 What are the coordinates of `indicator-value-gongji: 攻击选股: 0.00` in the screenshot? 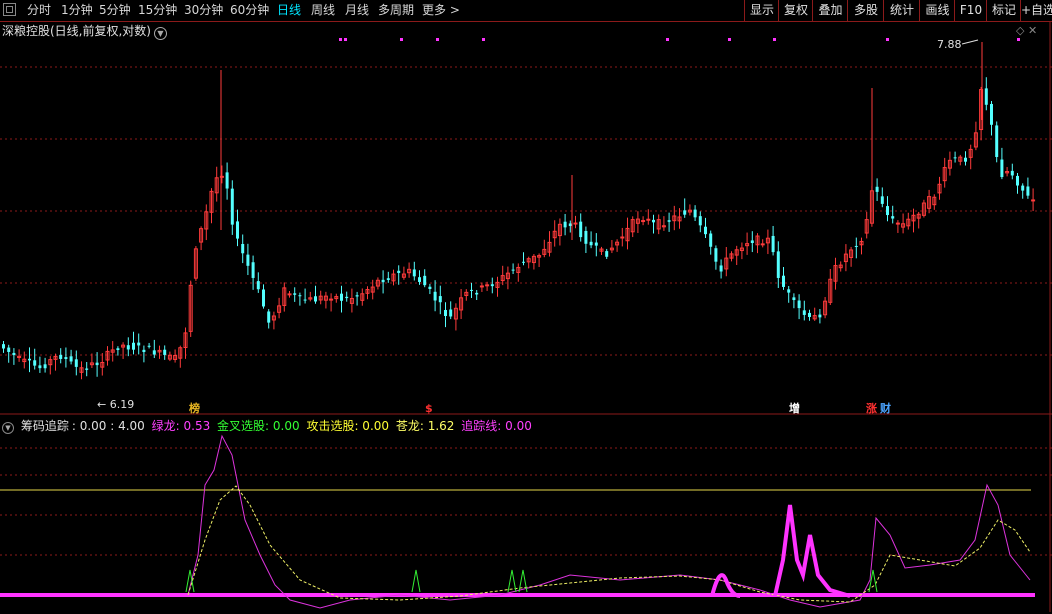 It's located at (348, 426).